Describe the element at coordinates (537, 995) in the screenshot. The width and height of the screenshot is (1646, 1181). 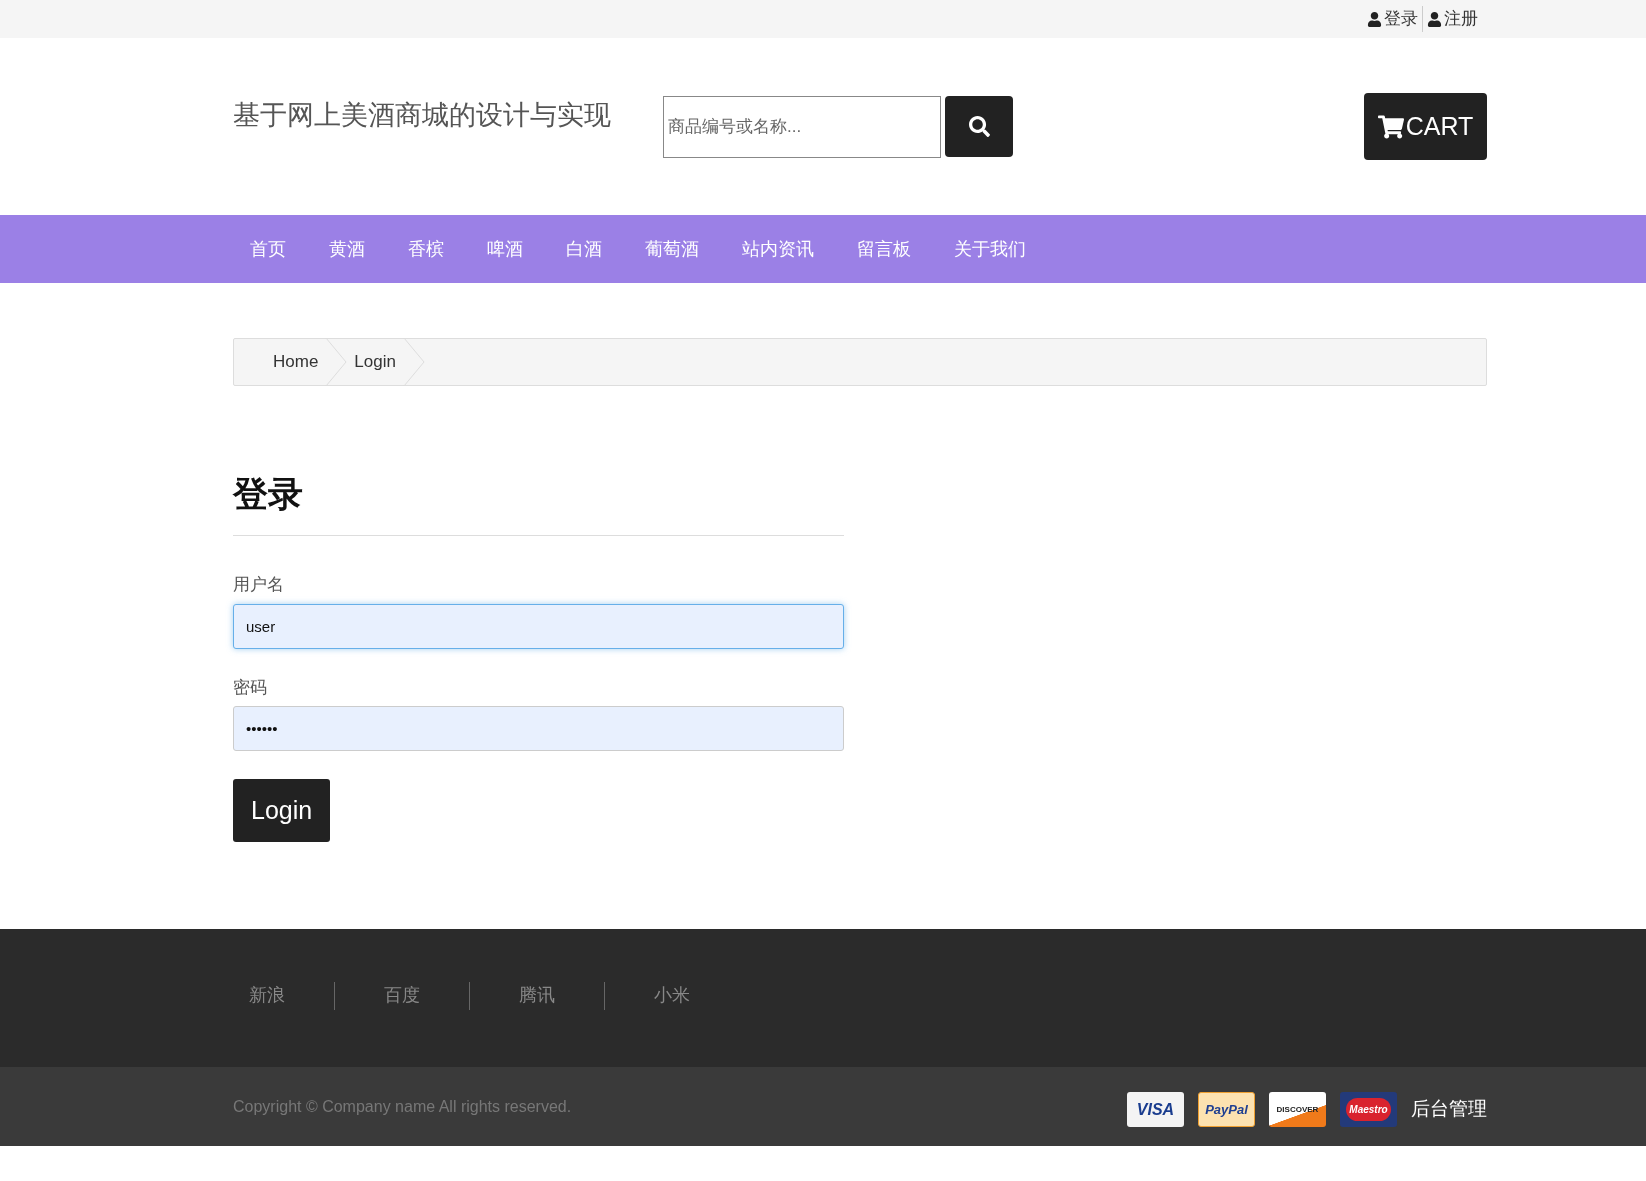
I see `footer-link: 腾讯` at that location.